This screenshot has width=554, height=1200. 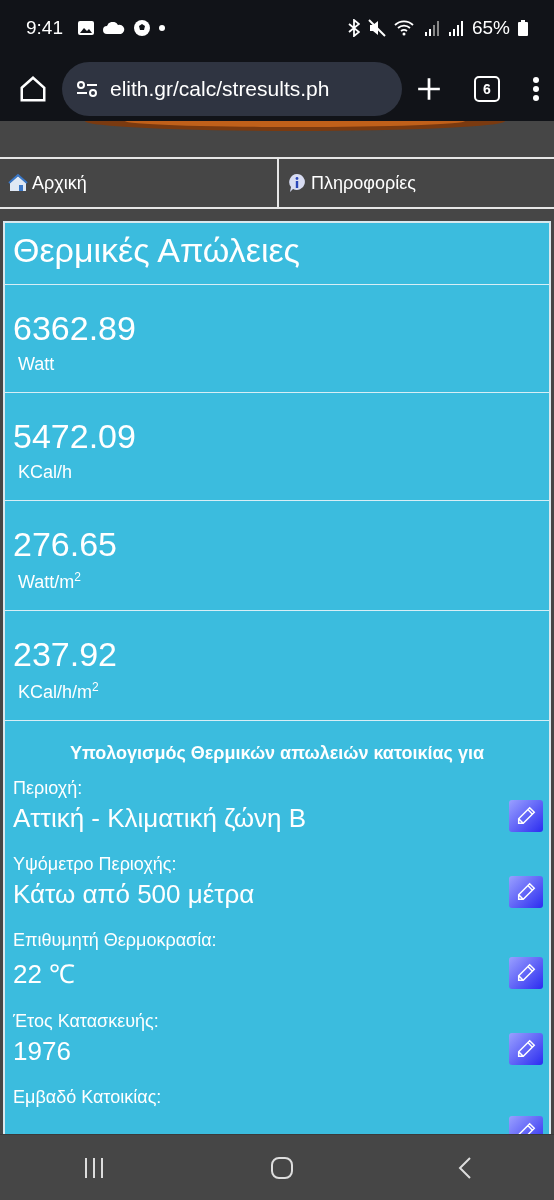 I want to click on soccer-ball-icon, so click(x=142, y=28).